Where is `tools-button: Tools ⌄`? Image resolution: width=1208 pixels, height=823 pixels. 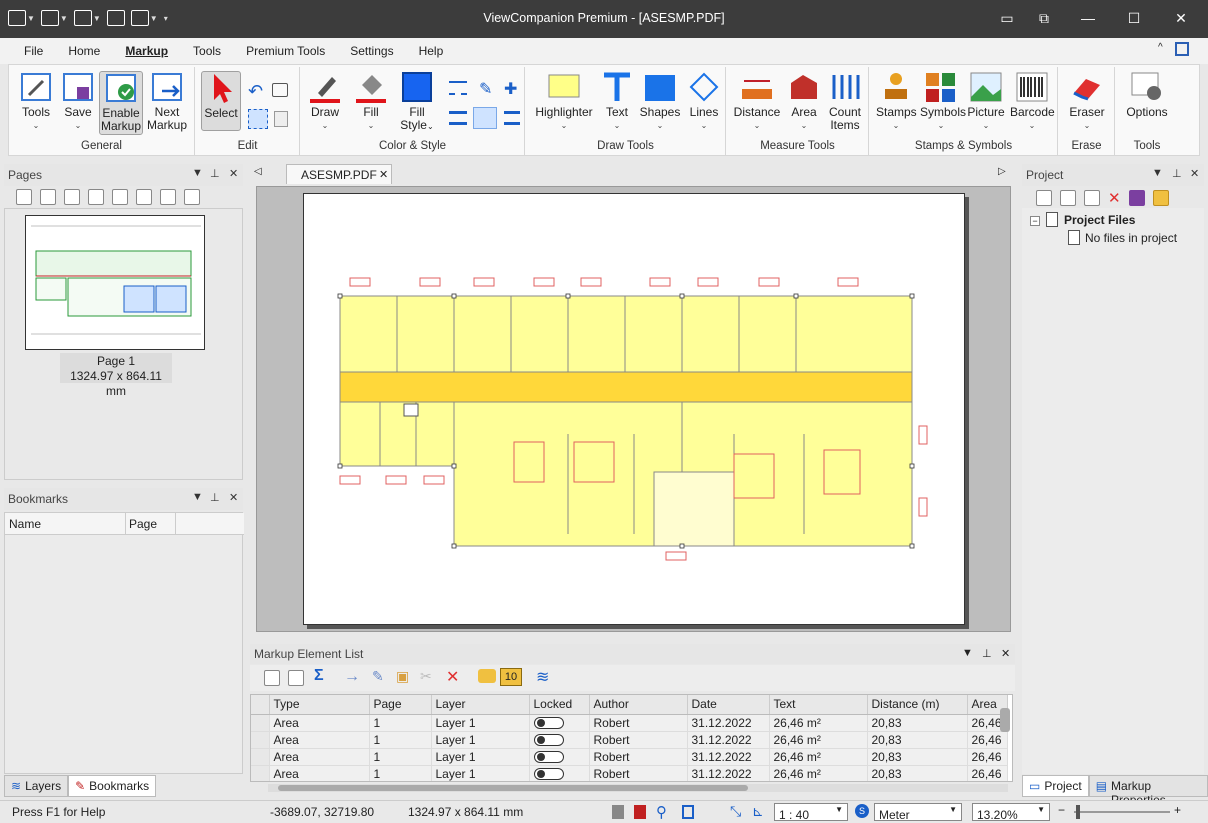 tools-button: Tools ⌄ is located at coordinates (36, 101).